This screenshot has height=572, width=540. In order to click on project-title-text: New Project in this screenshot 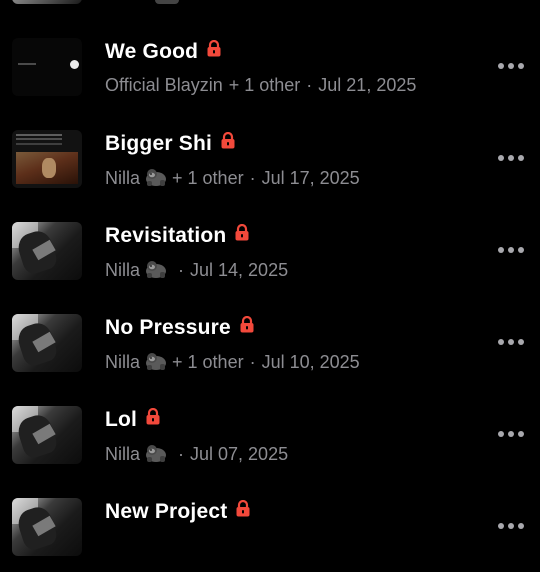, I will do `click(166, 511)`.